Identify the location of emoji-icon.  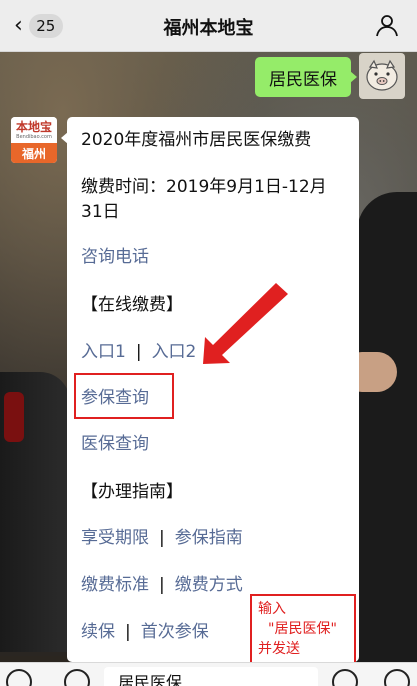
(345, 677).